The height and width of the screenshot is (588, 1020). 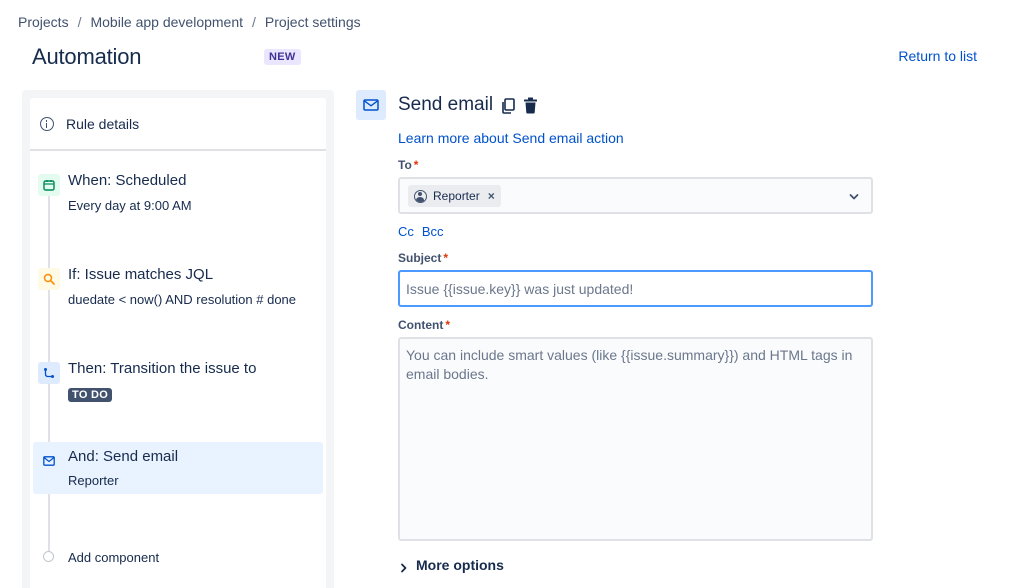 What do you see at coordinates (87, 56) in the screenshot?
I see `page-title: Automation` at bounding box center [87, 56].